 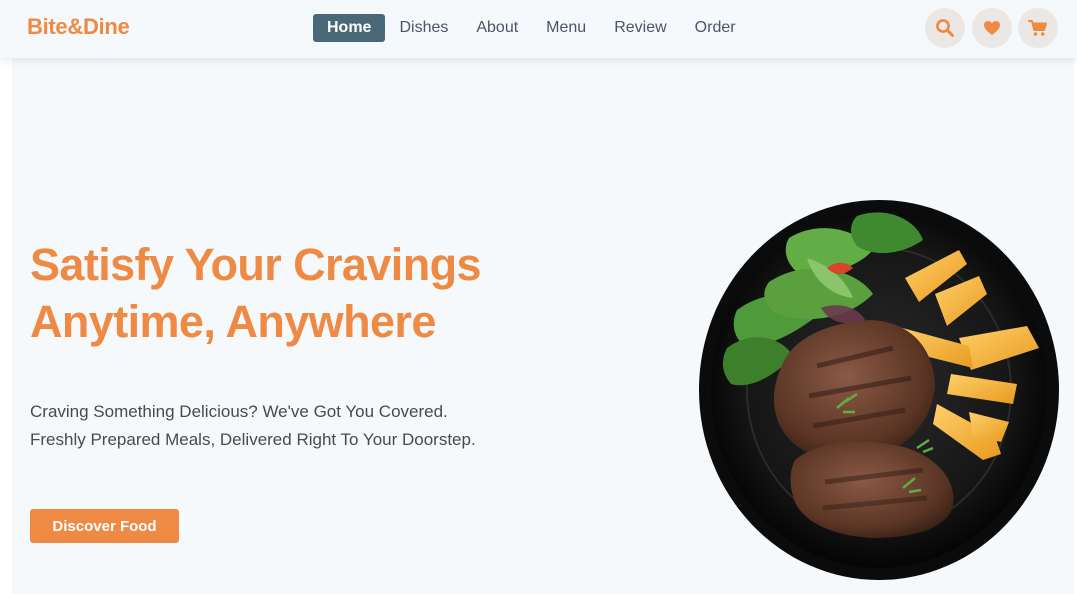 I want to click on discover-food-button: Discover Food, so click(x=104, y=526).